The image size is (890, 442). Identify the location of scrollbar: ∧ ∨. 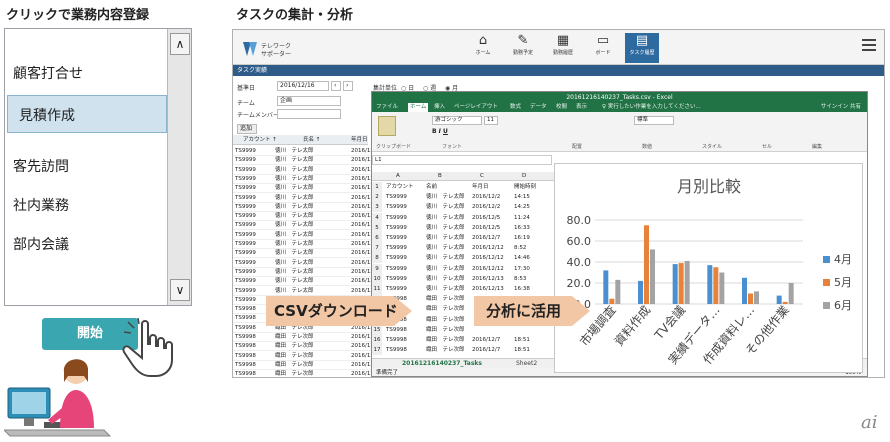
(179, 167).